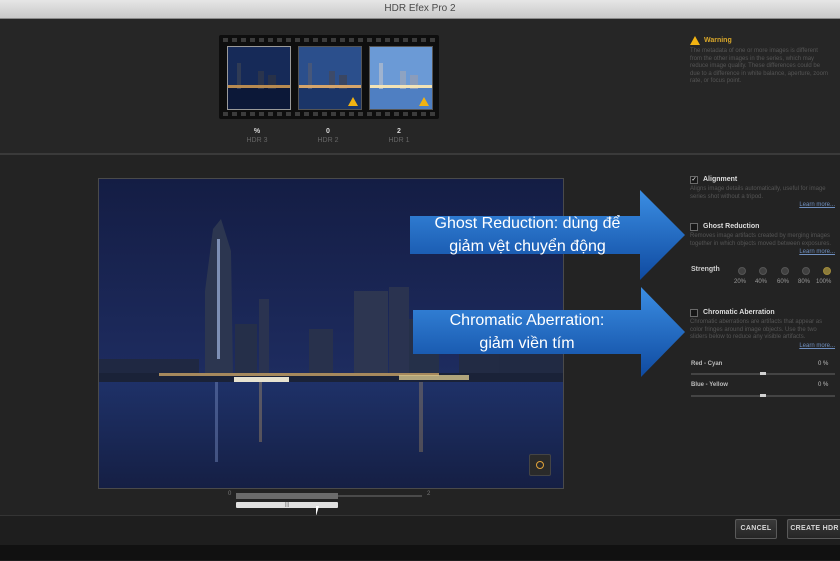 Image resolution: width=840 pixels, height=561 pixels. I want to click on exposure-value: 2, so click(399, 131).